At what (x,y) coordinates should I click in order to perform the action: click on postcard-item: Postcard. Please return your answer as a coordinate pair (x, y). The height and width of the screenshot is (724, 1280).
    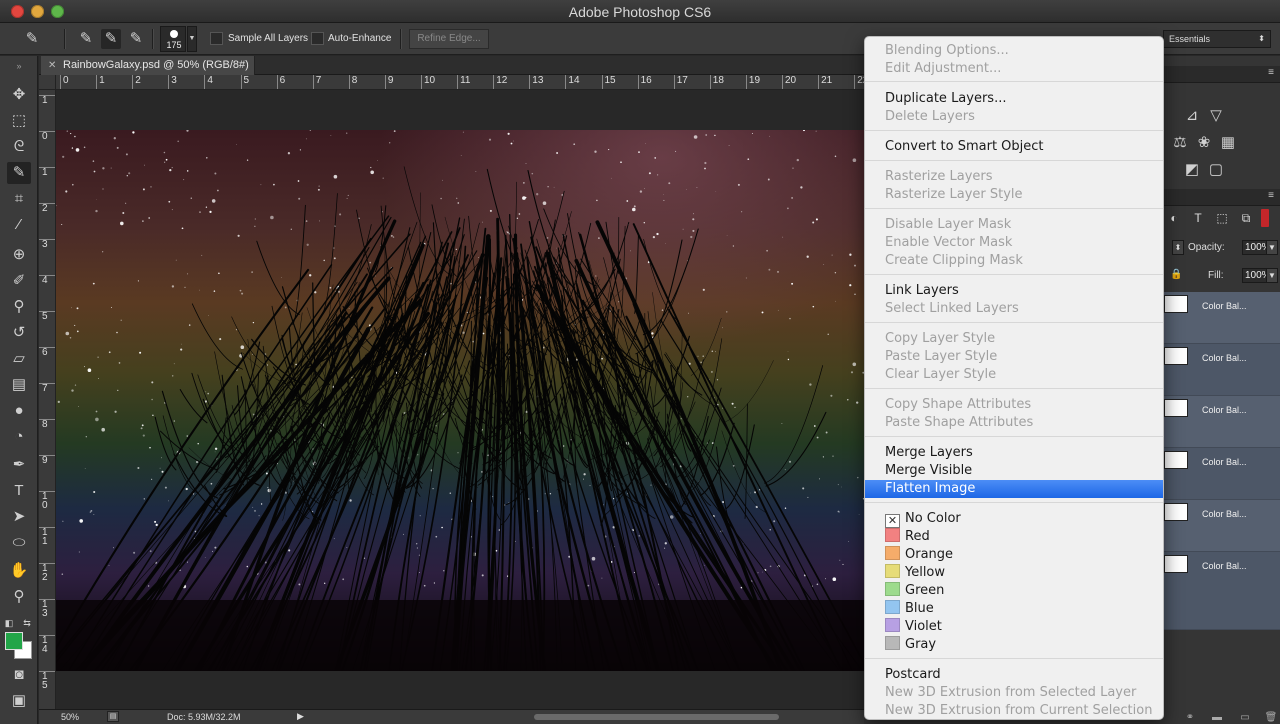
    Looking at the image, I should click on (1014, 675).